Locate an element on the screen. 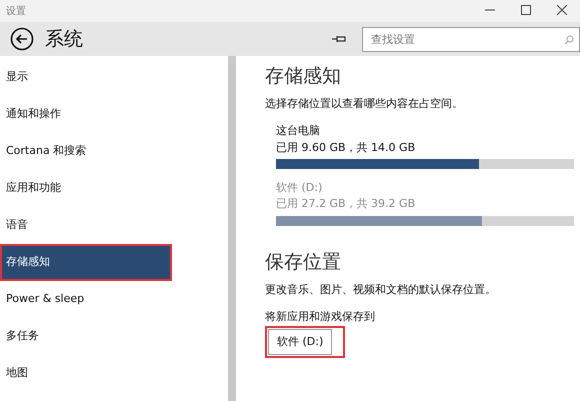 This screenshot has width=580, height=401. scrollbar is located at coordinates (232, 228).